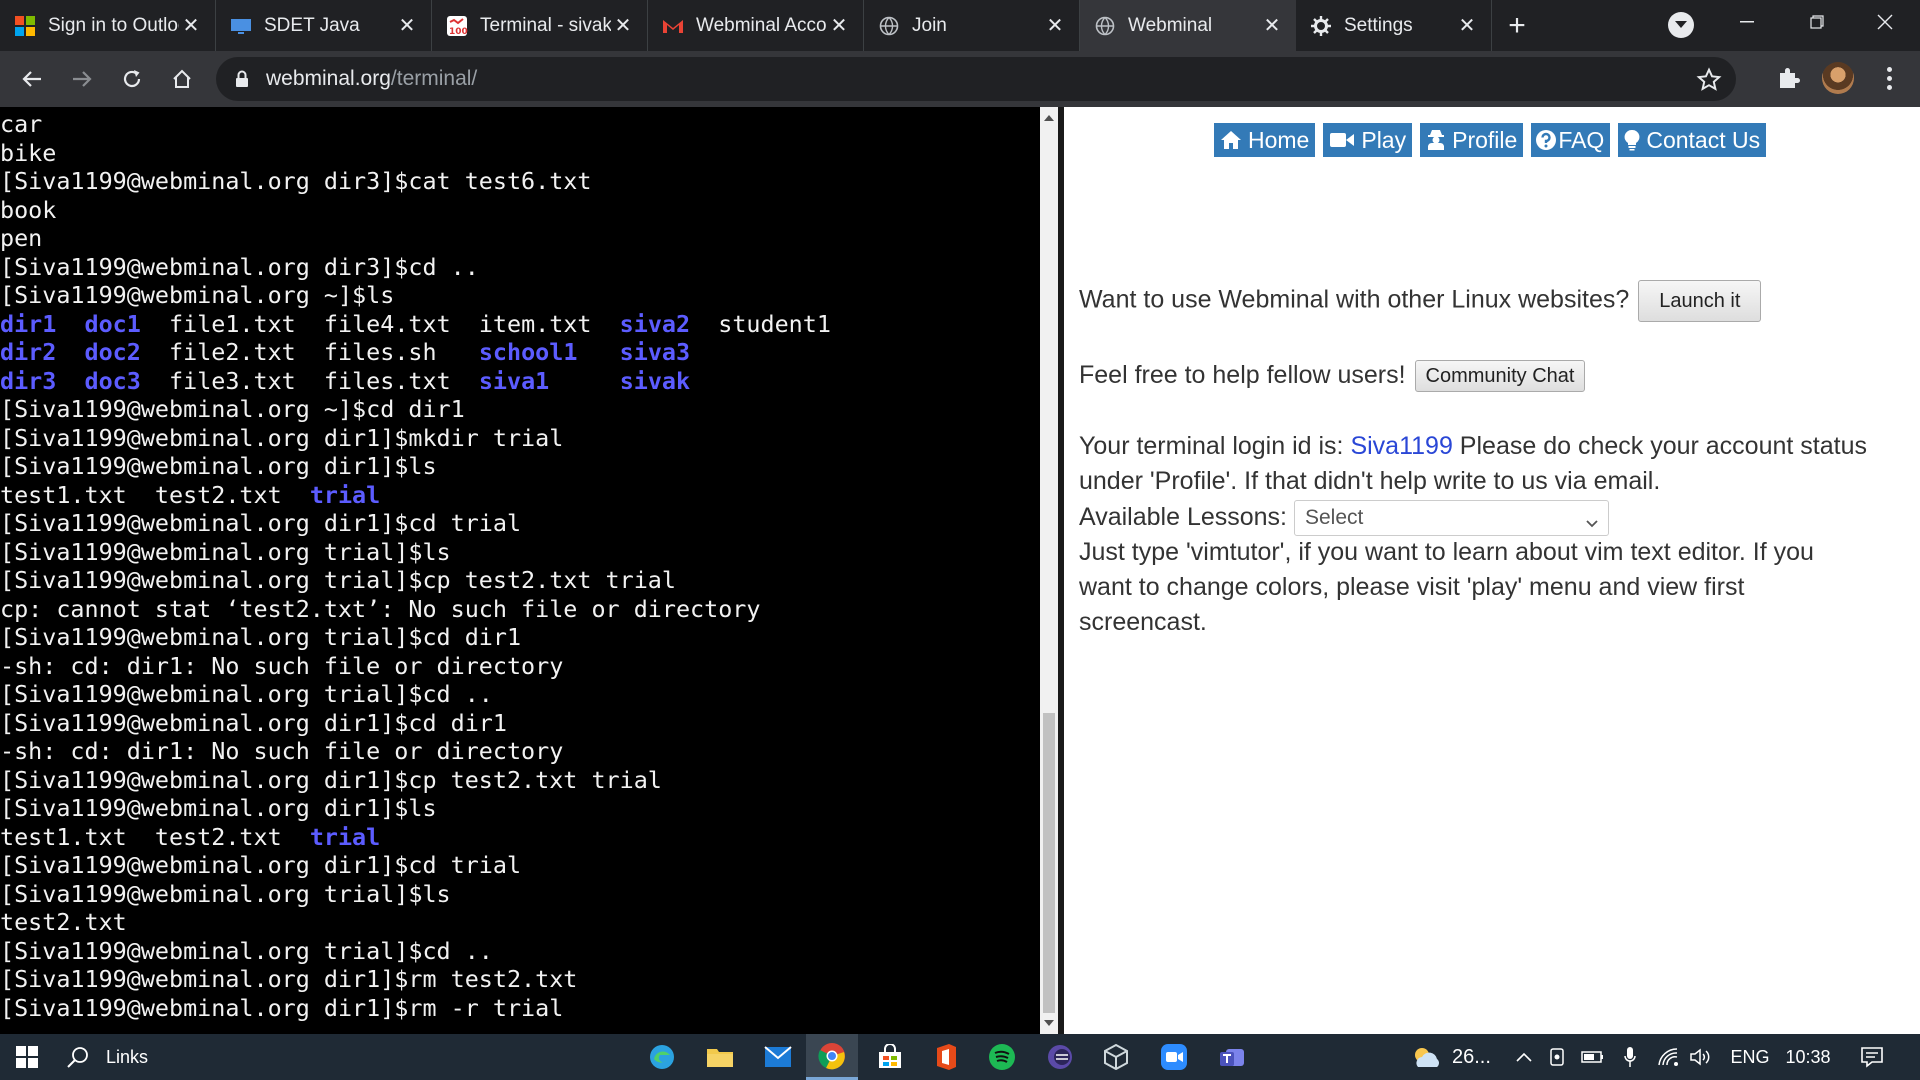 Image resolution: width=1920 pixels, height=1080 pixels. What do you see at coordinates (1368, 140) in the screenshot?
I see `nav-play-button: Play` at bounding box center [1368, 140].